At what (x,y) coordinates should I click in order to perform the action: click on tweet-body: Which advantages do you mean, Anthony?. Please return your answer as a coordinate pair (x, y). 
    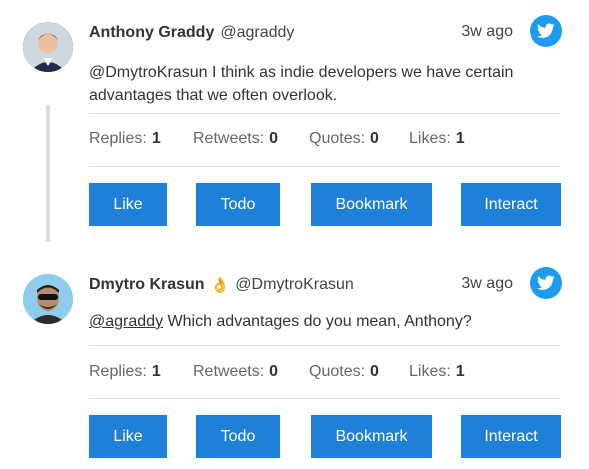
    Looking at the image, I should click on (317, 321).